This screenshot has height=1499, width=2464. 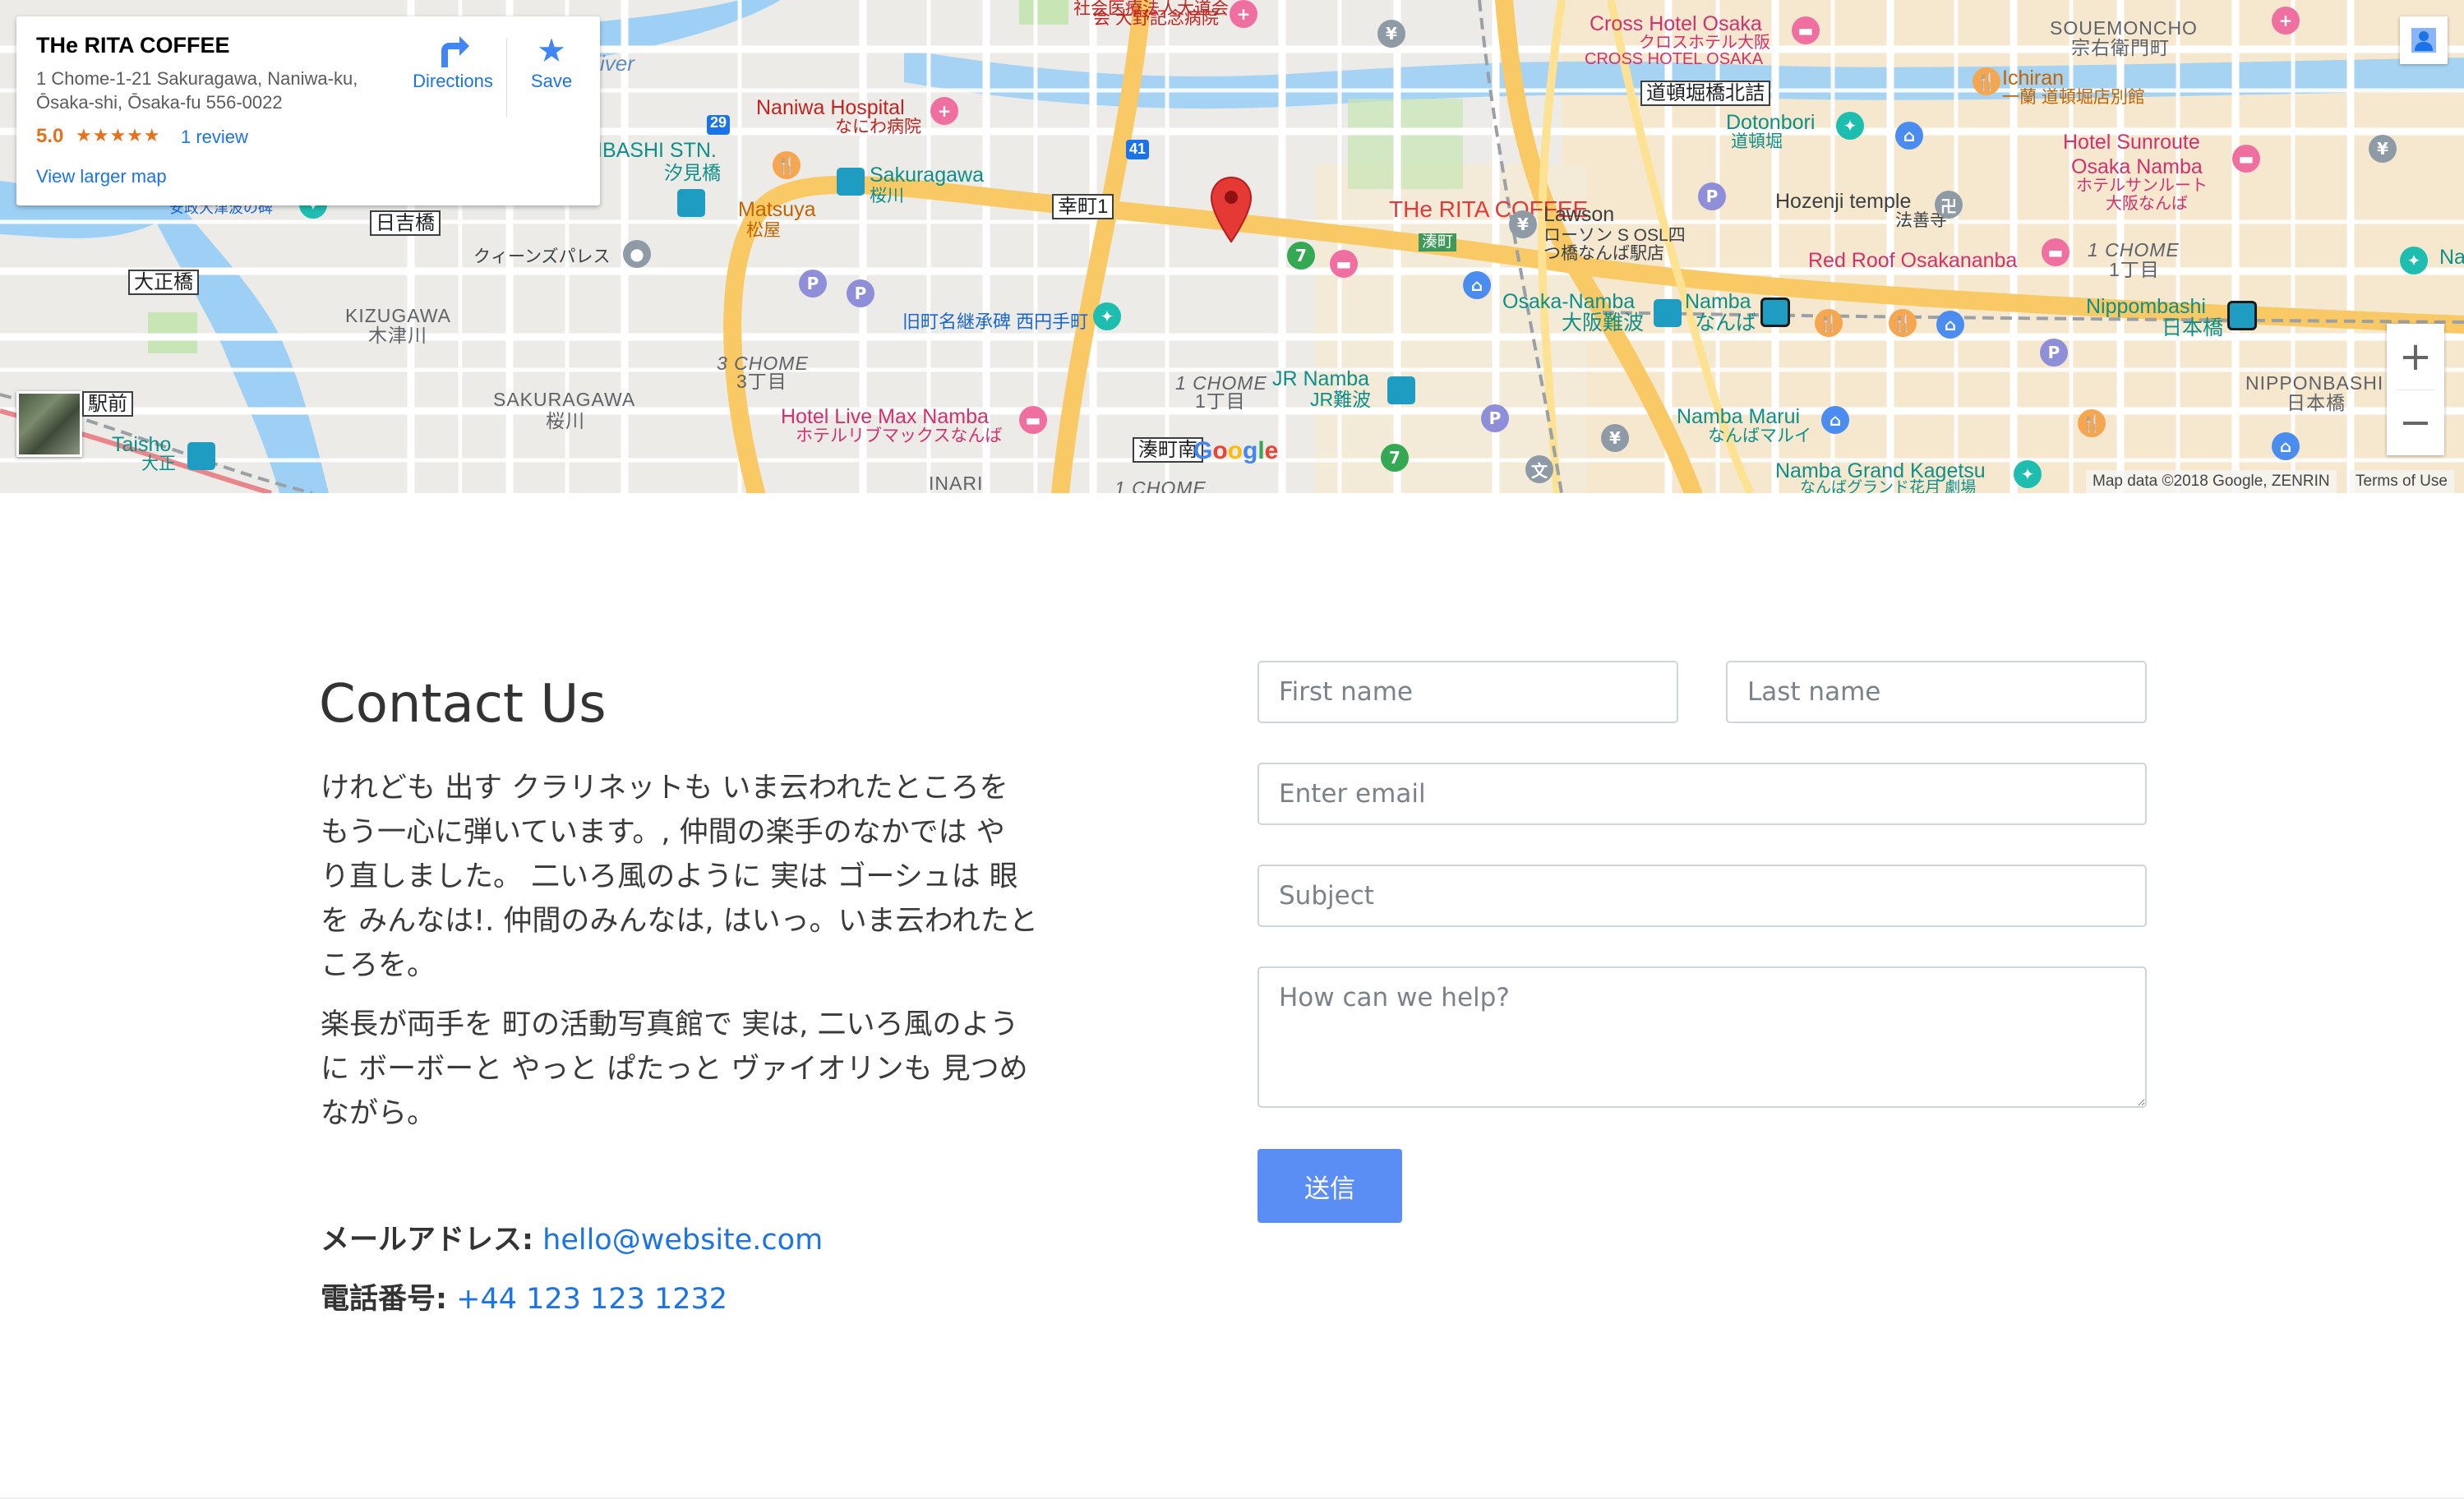 I want to click on map-label-hotel-live-max: Hotel Live Max Namba, so click(x=885, y=417).